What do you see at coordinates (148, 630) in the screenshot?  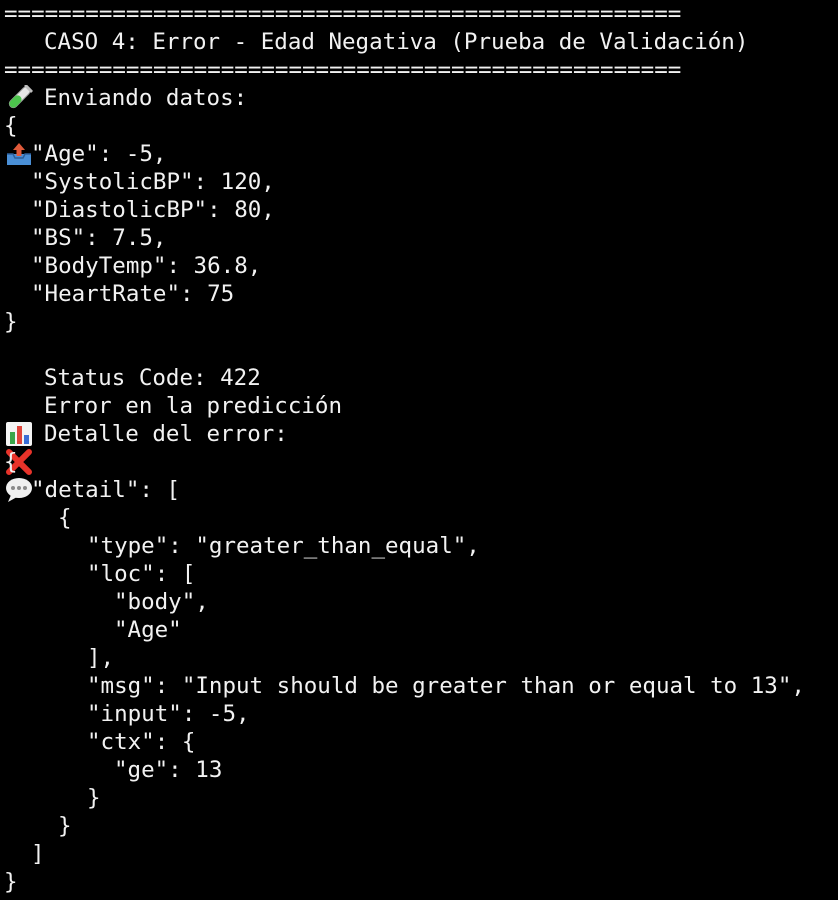 I see `response-loc-age: "Age"` at bounding box center [148, 630].